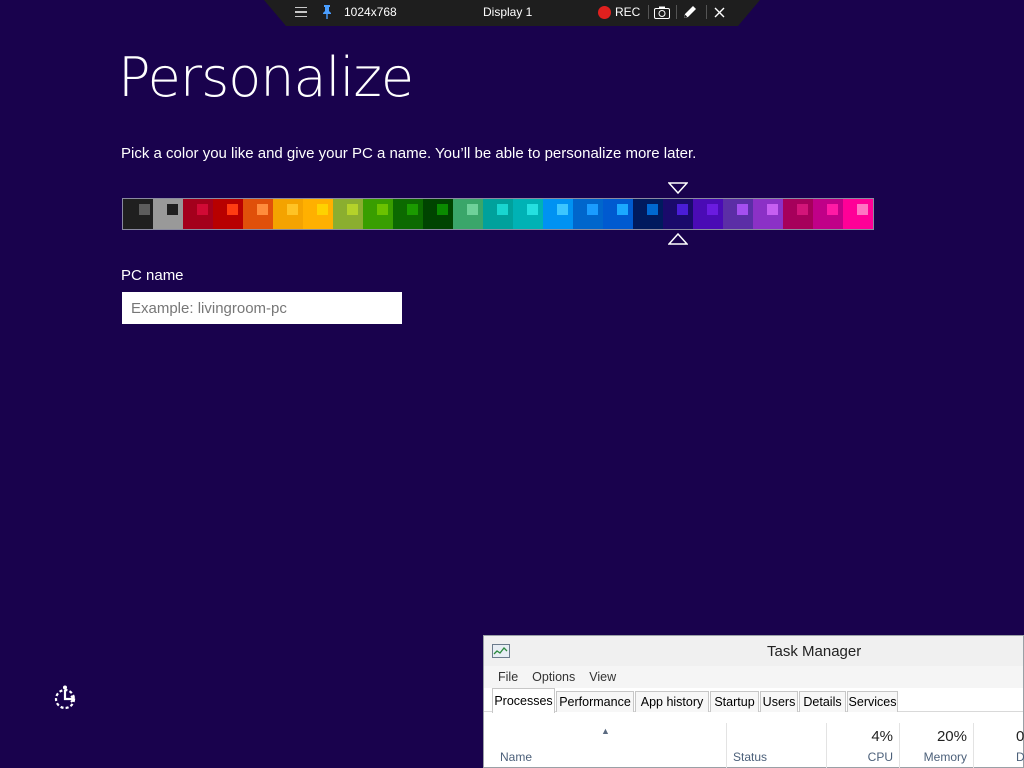 The image size is (1024, 768). Describe the element at coordinates (689, 12) in the screenshot. I see `pencil-icon` at that location.